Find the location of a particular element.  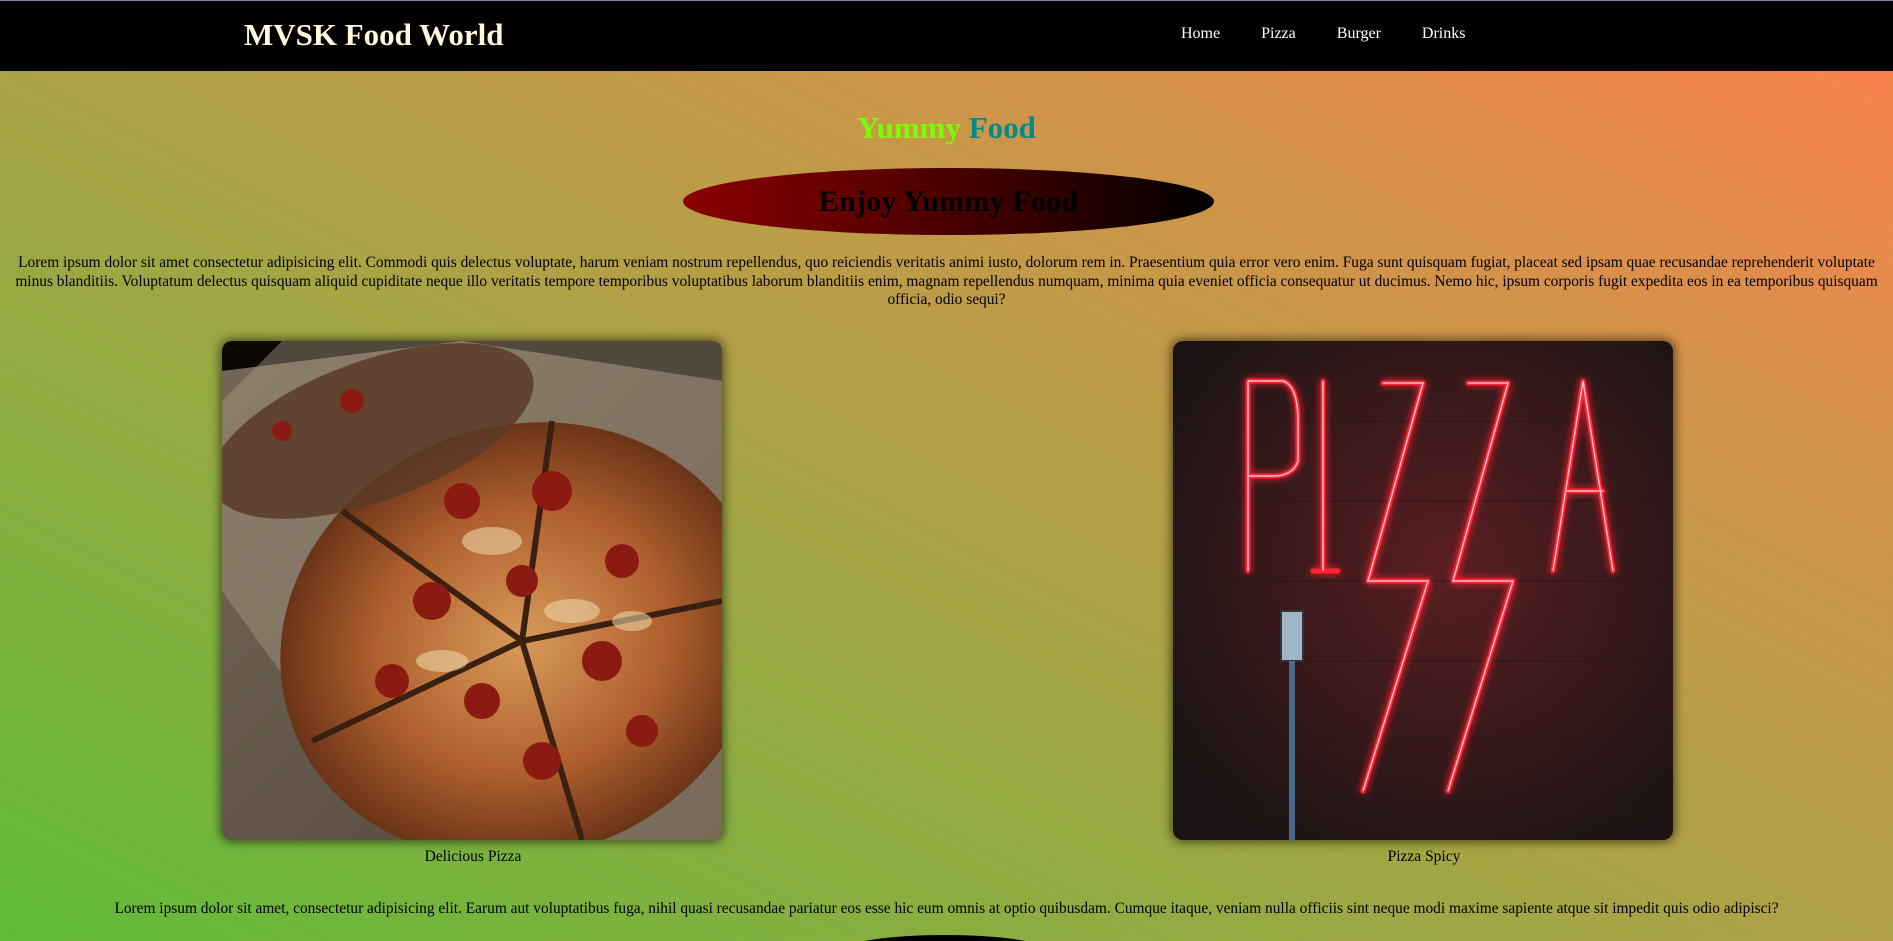

neon-pizza-sign-photo is located at coordinates (1423, 590).